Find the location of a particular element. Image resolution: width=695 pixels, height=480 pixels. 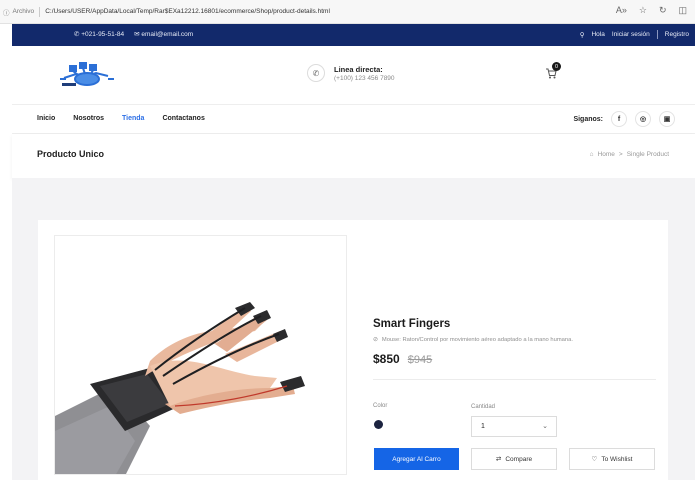

page-title: Producto Unico is located at coordinates (70, 154).